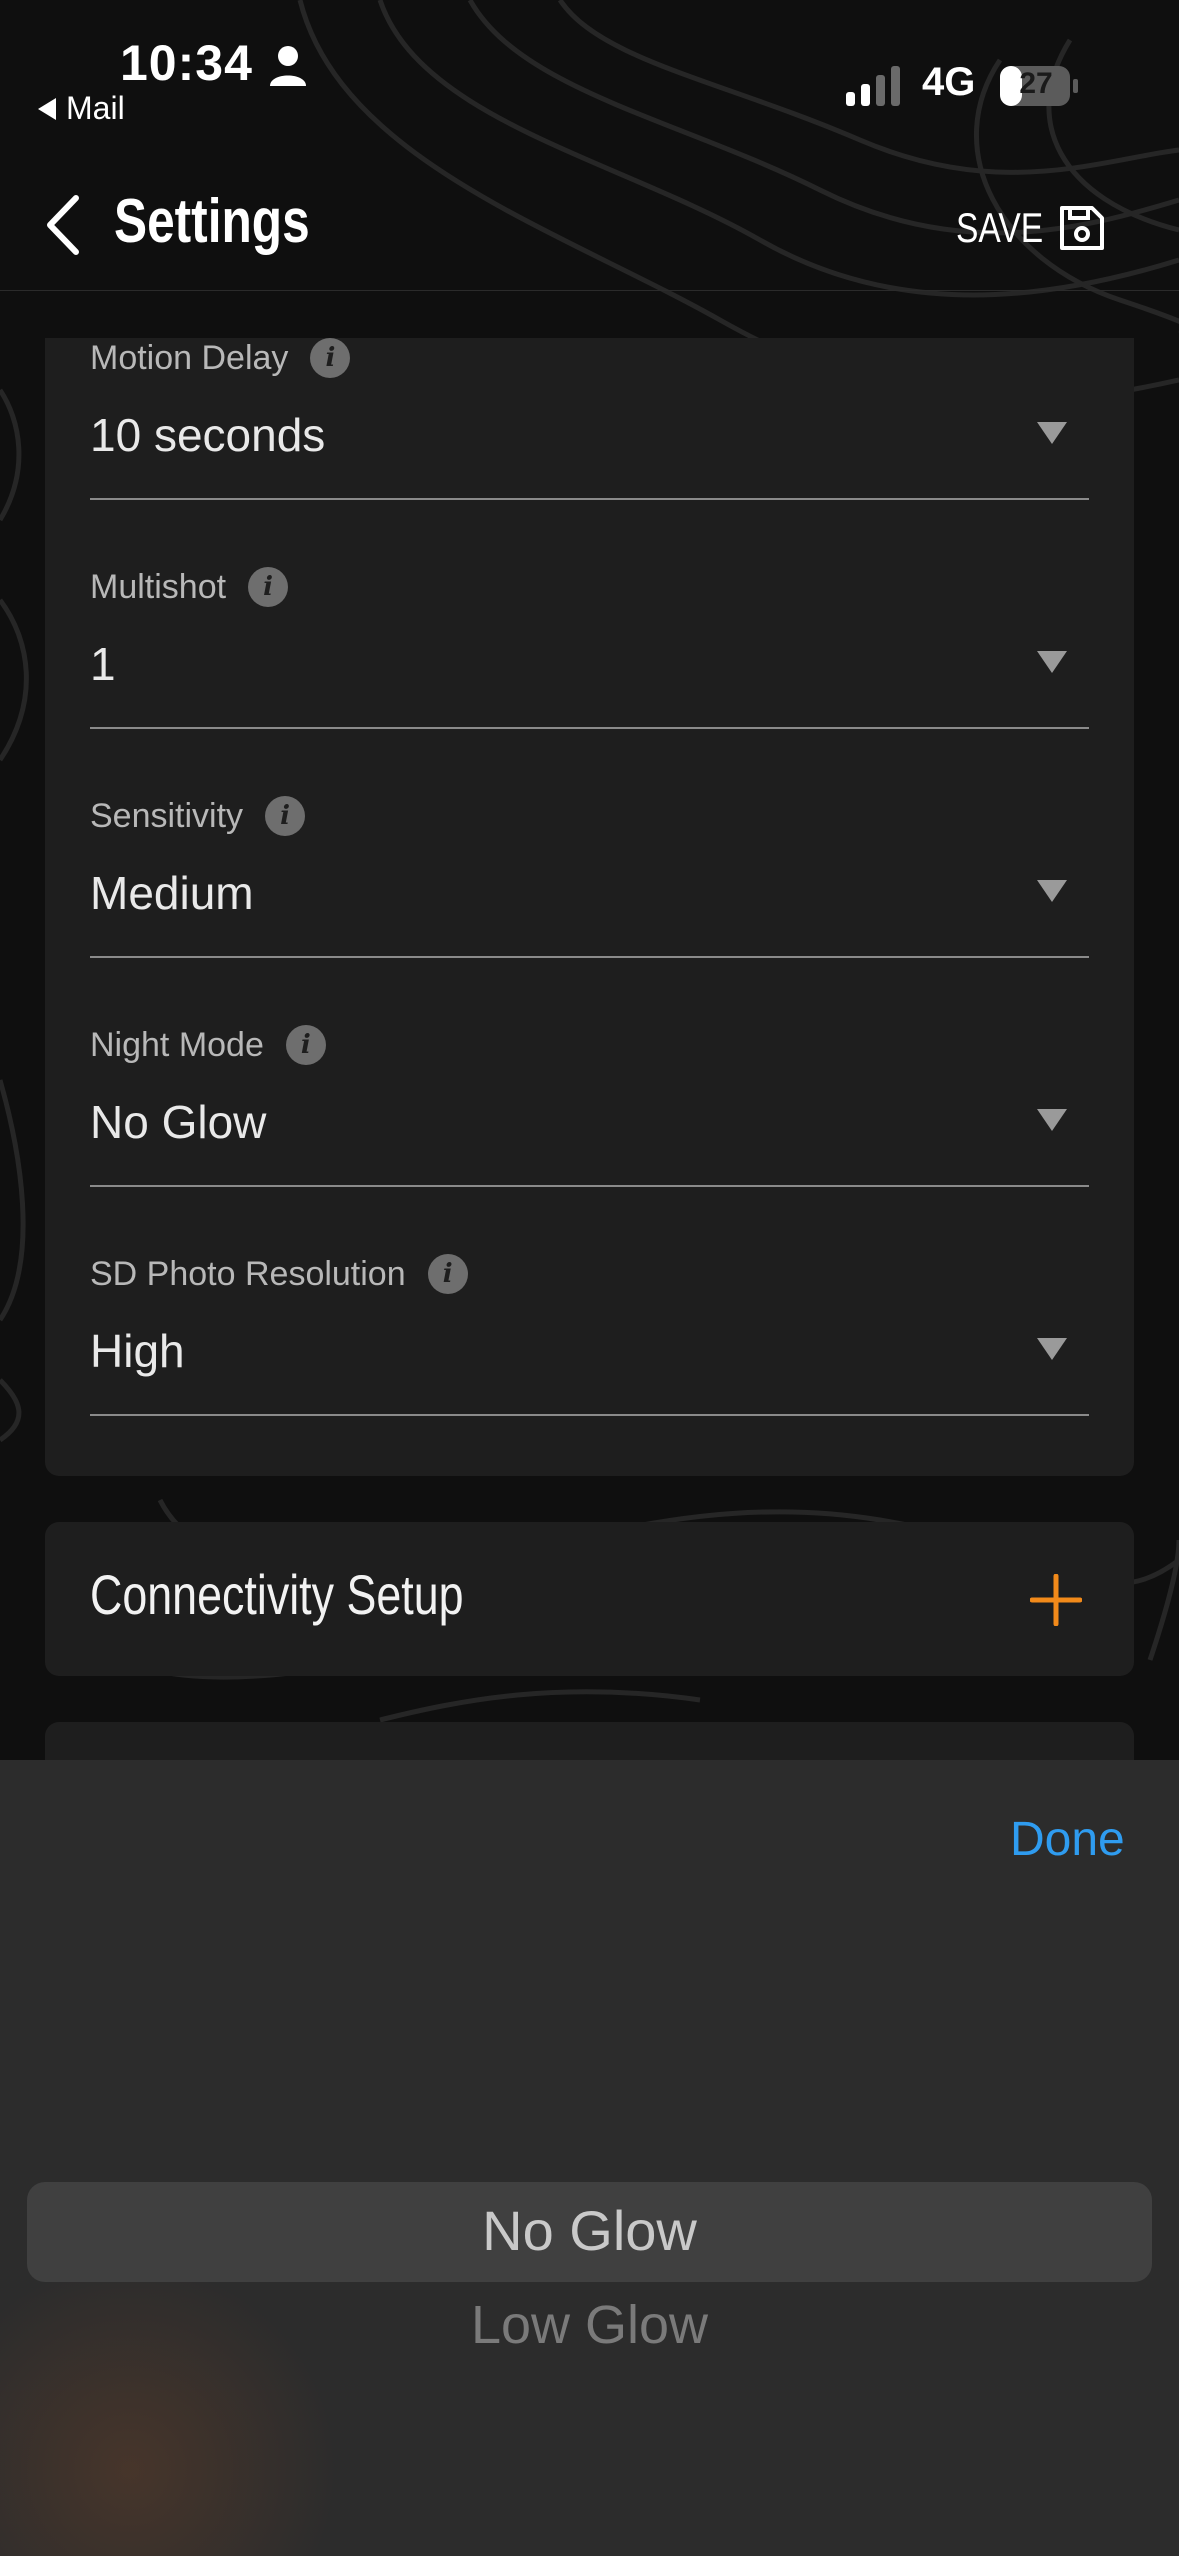  I want to click on connectivity-setup-title: Connectivity Setup, so click(277, 1594).